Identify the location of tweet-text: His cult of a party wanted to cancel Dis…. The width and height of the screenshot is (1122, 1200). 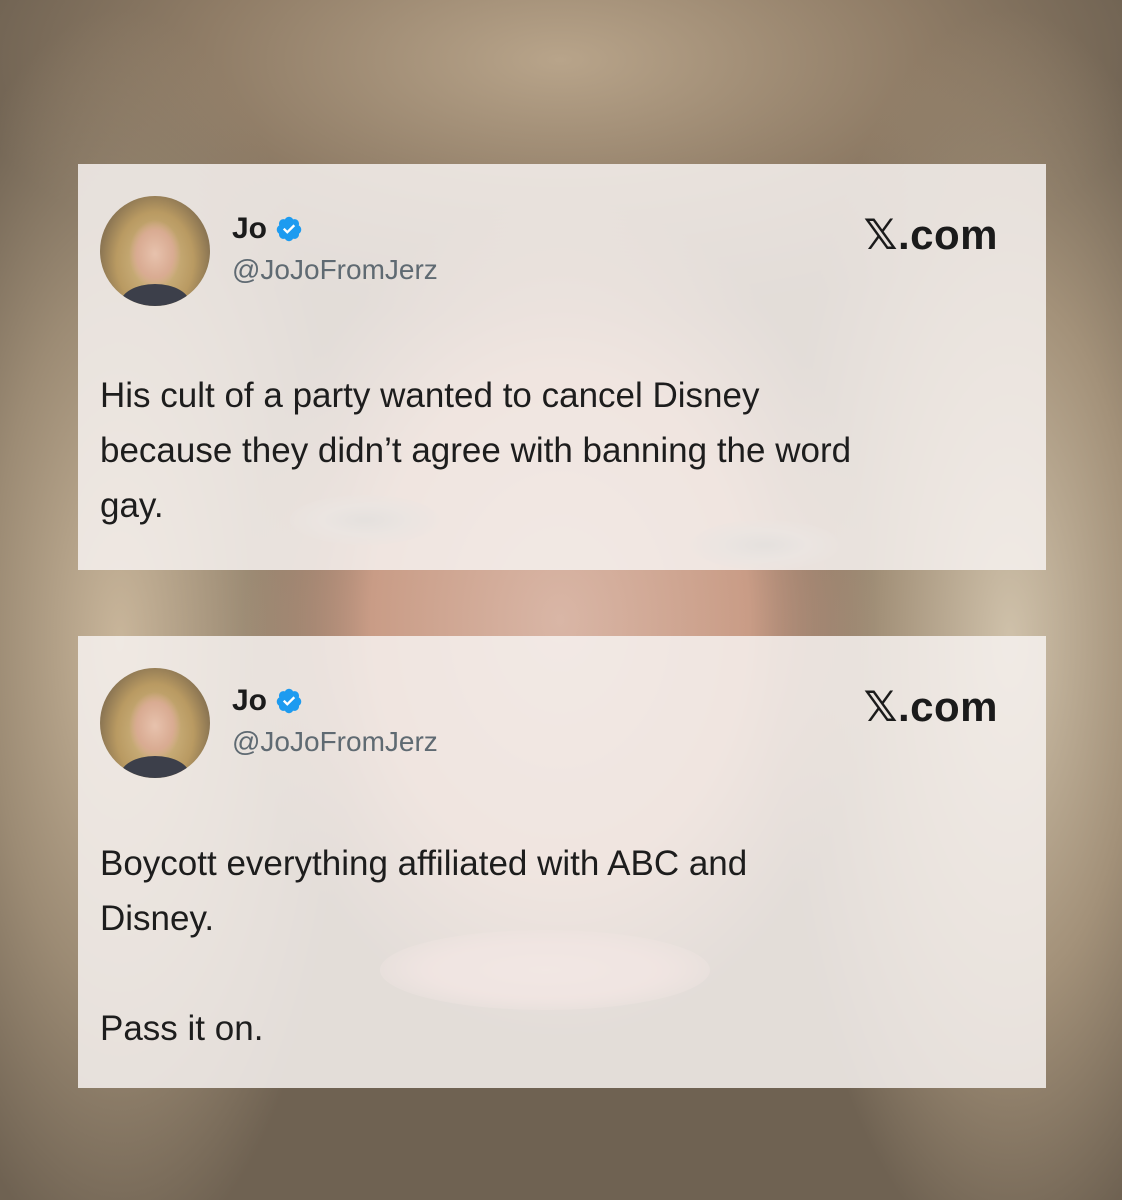
(476, 450).